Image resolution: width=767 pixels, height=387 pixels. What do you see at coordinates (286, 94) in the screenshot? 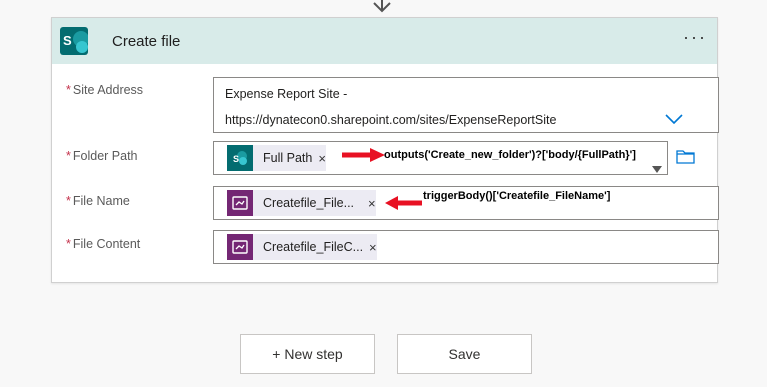
I see `site-address-line1: Expense Report Site -` at bounding box center [286, 94].